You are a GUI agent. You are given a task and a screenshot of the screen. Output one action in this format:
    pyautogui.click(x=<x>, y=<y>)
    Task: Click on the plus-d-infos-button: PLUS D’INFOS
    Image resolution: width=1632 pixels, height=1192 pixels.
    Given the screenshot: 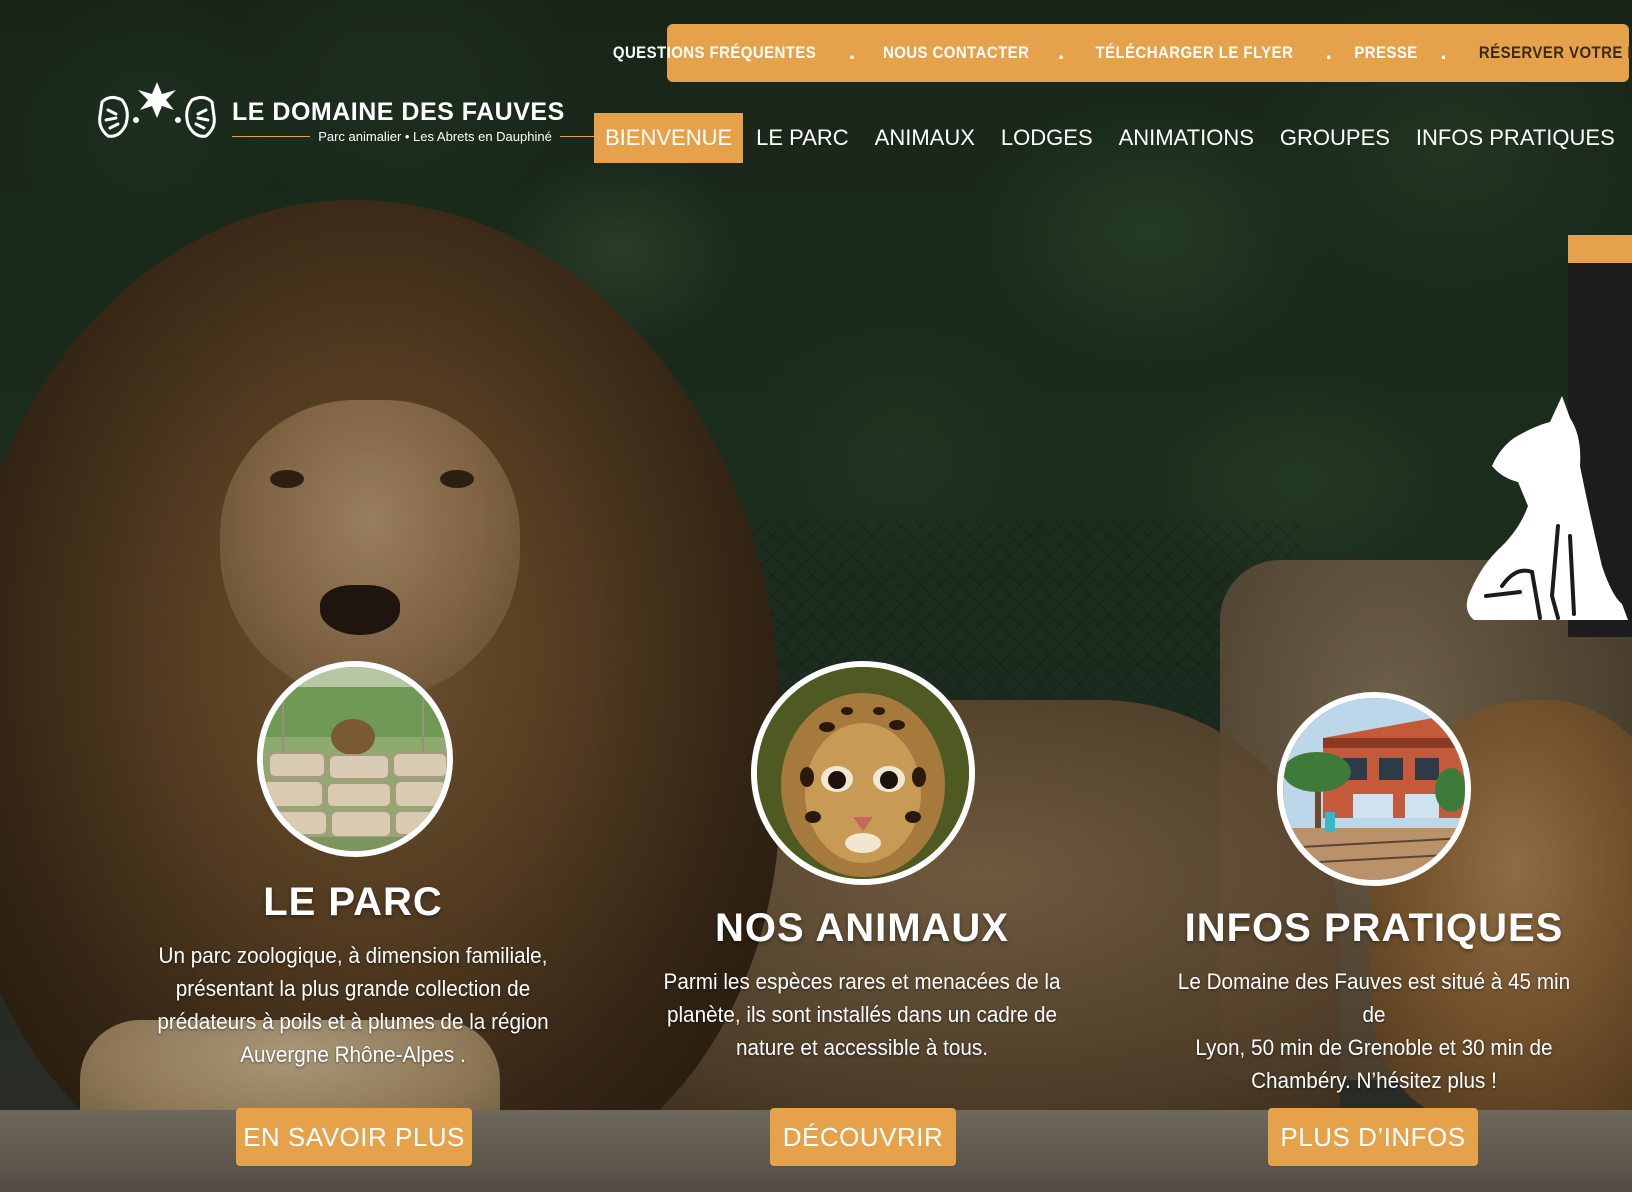 What is the action you would take?
    pyautogui.click(x=1373, y=1137)
    